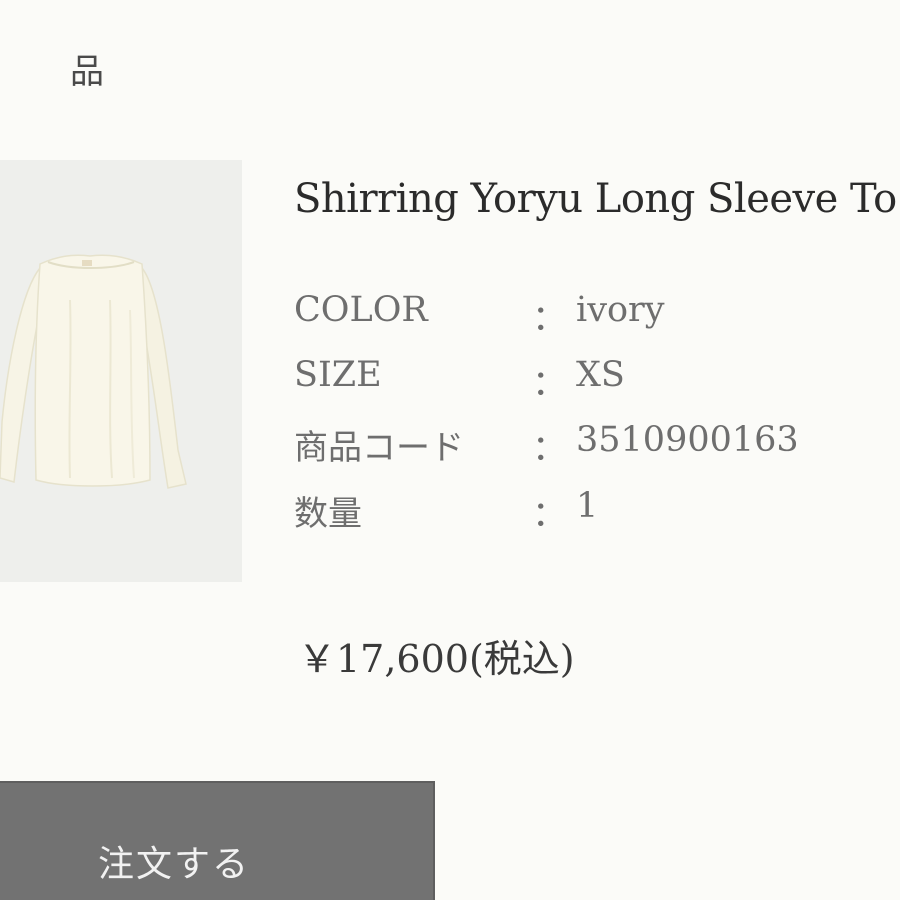 The height and width of the screenshot is (900, 900). What do you see at coordinates (93, 371) in the screenshot?
I see `garment-illustration` at bounding box center [93, 371].